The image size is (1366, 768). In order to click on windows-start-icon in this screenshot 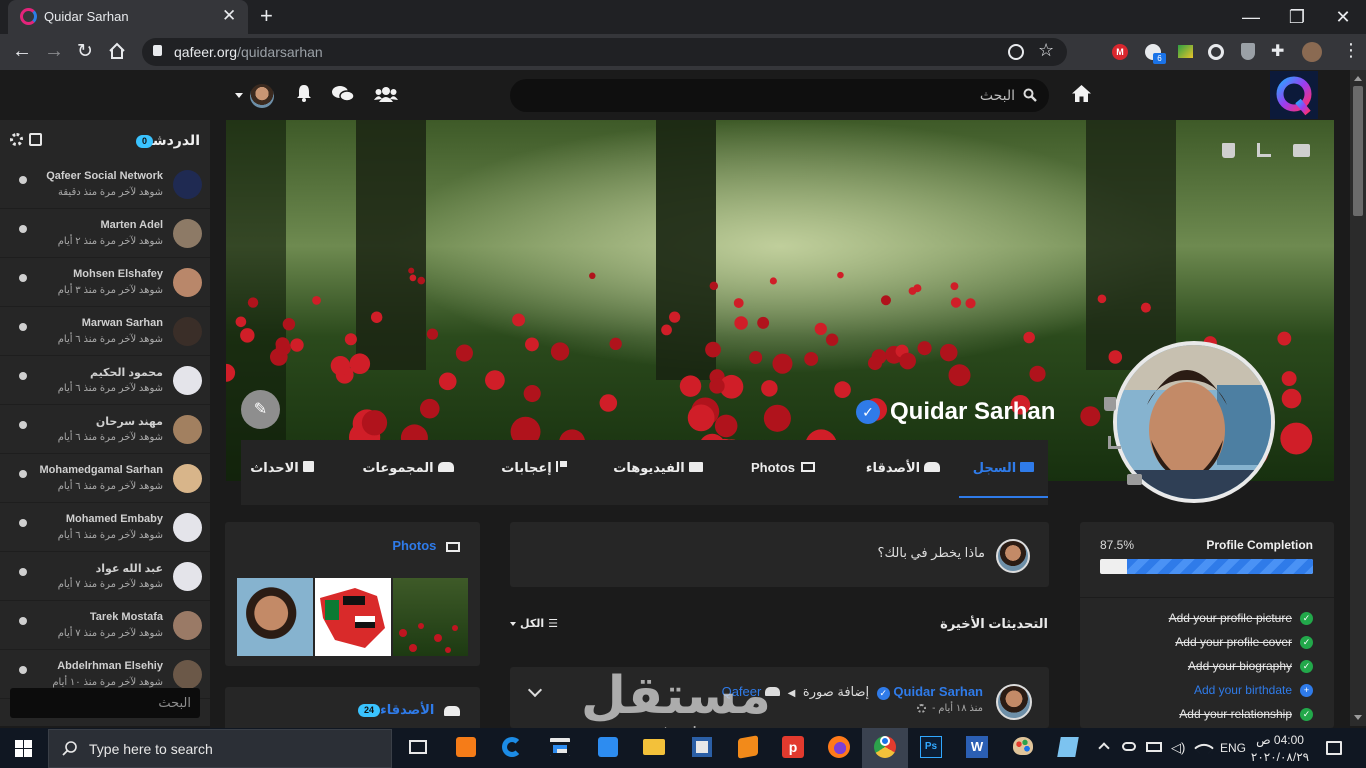, I will do `click(23, 748)`.